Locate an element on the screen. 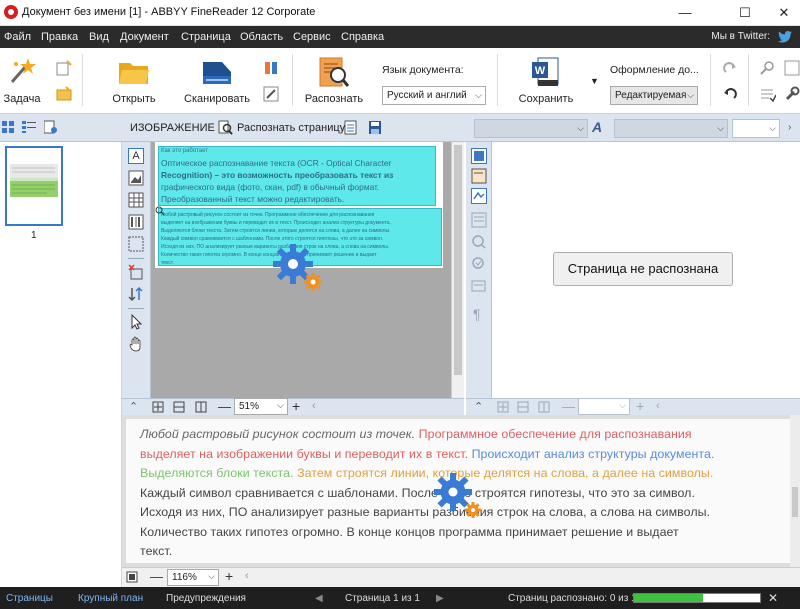 This screenshot has width=800, height=609. menu-area: Область is located at coordinates (261, 37).